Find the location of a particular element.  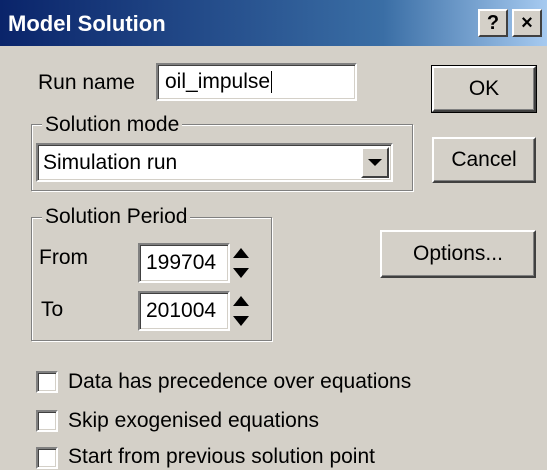

help-button: ? is located at coordinates (493, 23).